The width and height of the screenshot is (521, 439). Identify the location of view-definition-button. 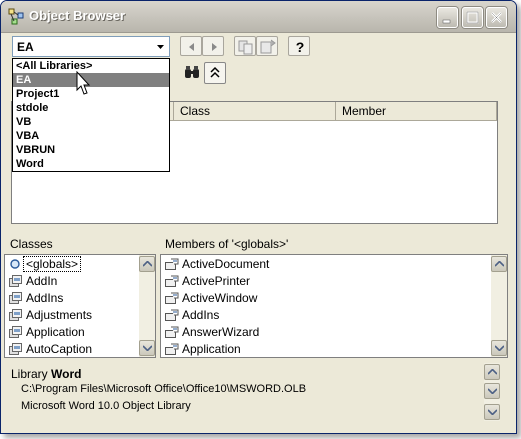
(267, 46).